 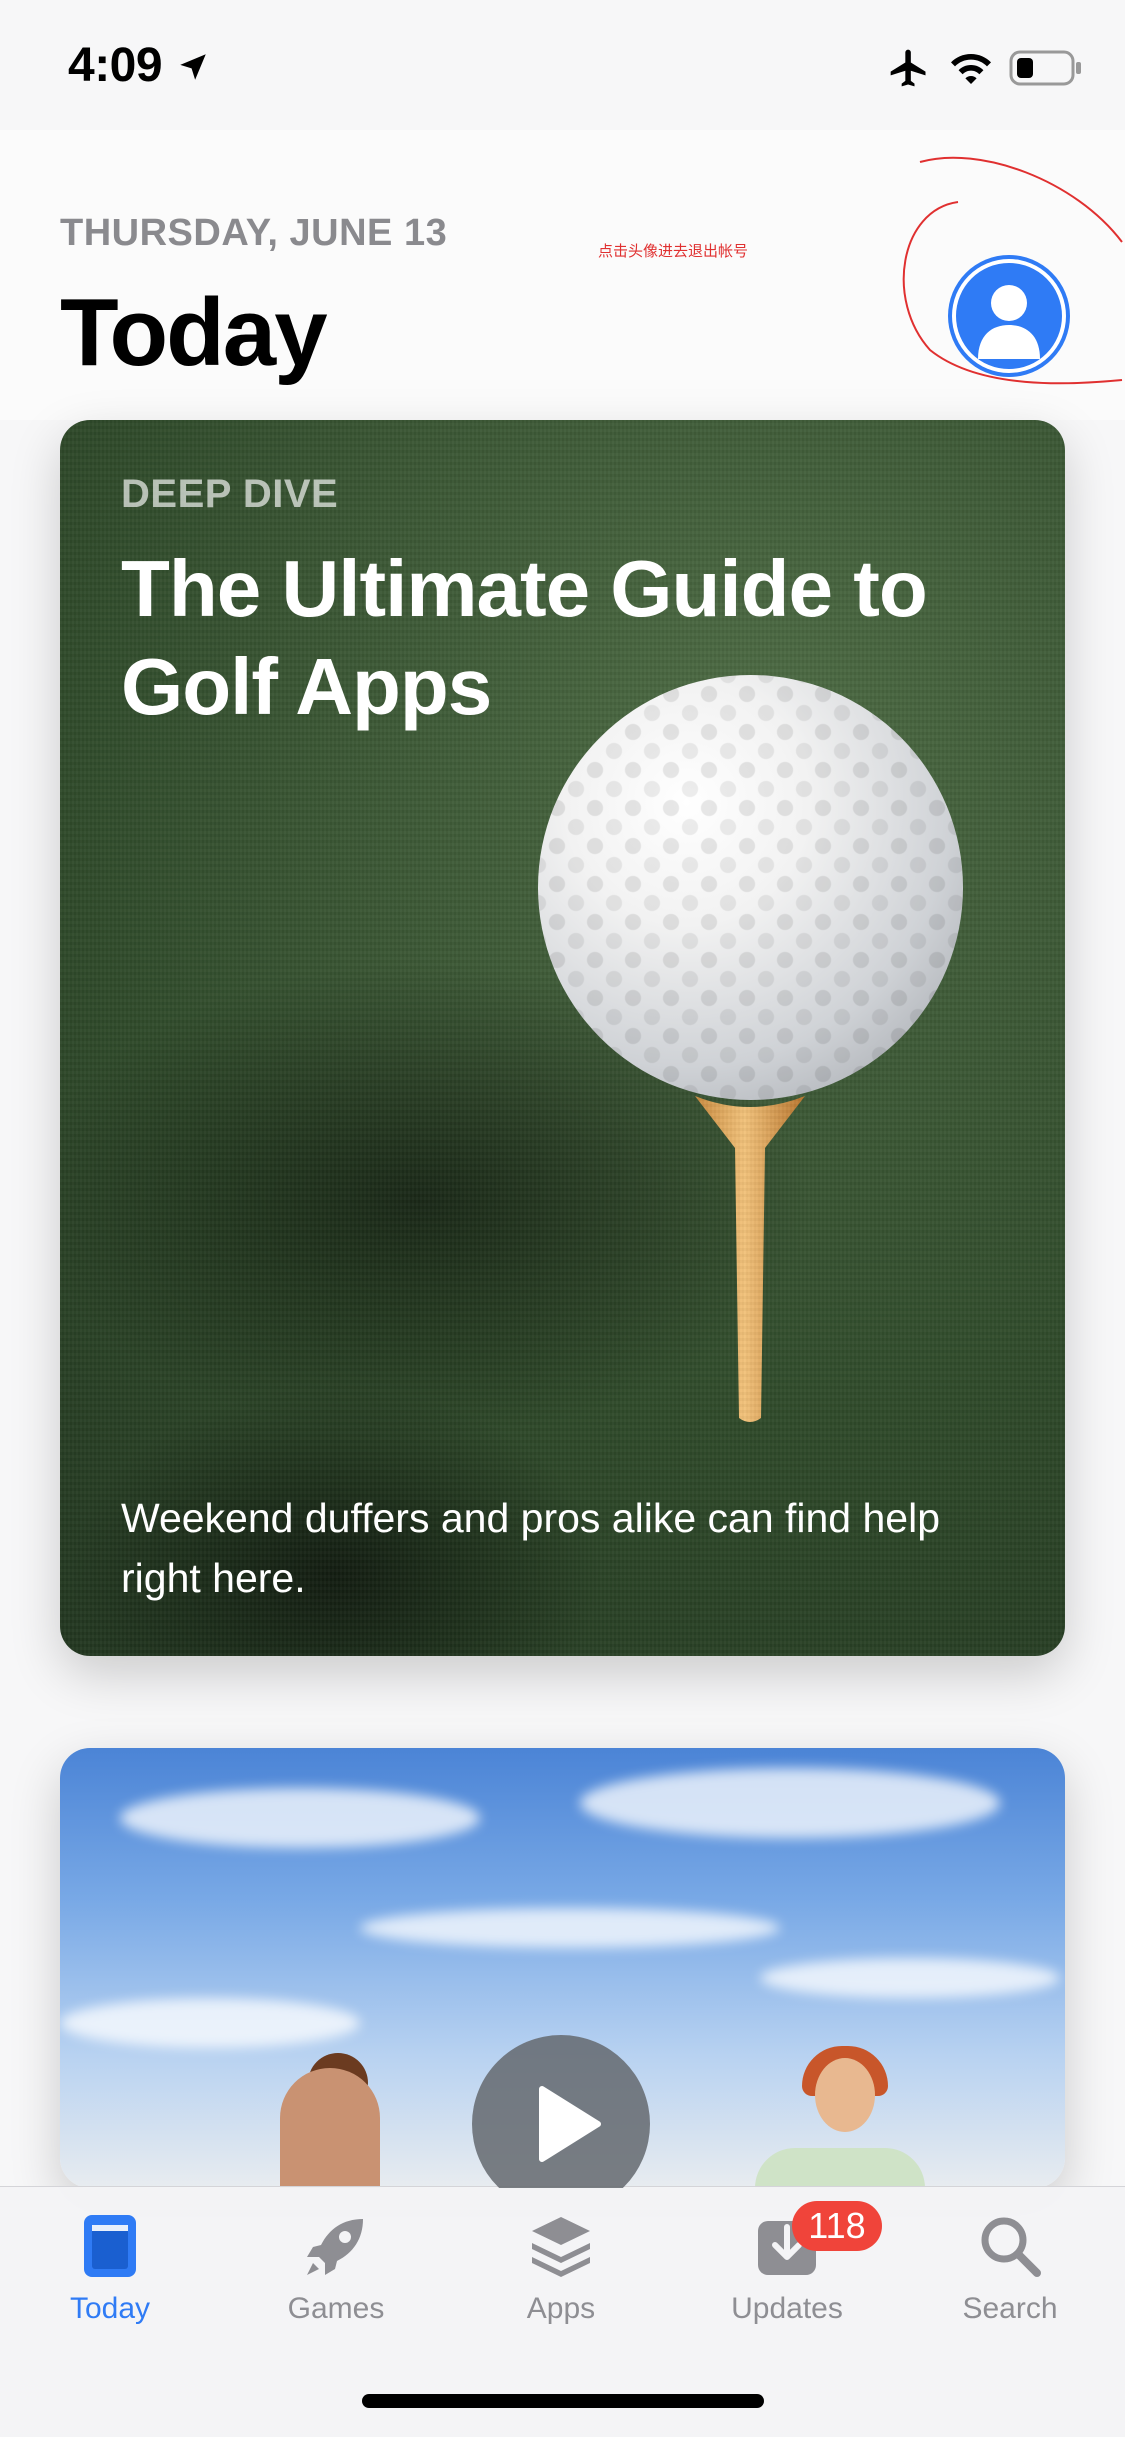 I want to click on airplane-icon, so click(x=908, y=68).